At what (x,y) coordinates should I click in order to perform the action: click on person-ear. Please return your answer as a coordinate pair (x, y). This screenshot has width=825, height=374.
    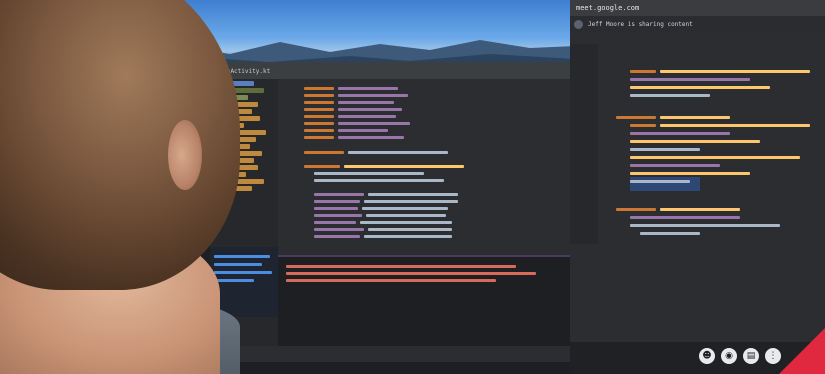
    Looking at the image, I should click on (185, 155).